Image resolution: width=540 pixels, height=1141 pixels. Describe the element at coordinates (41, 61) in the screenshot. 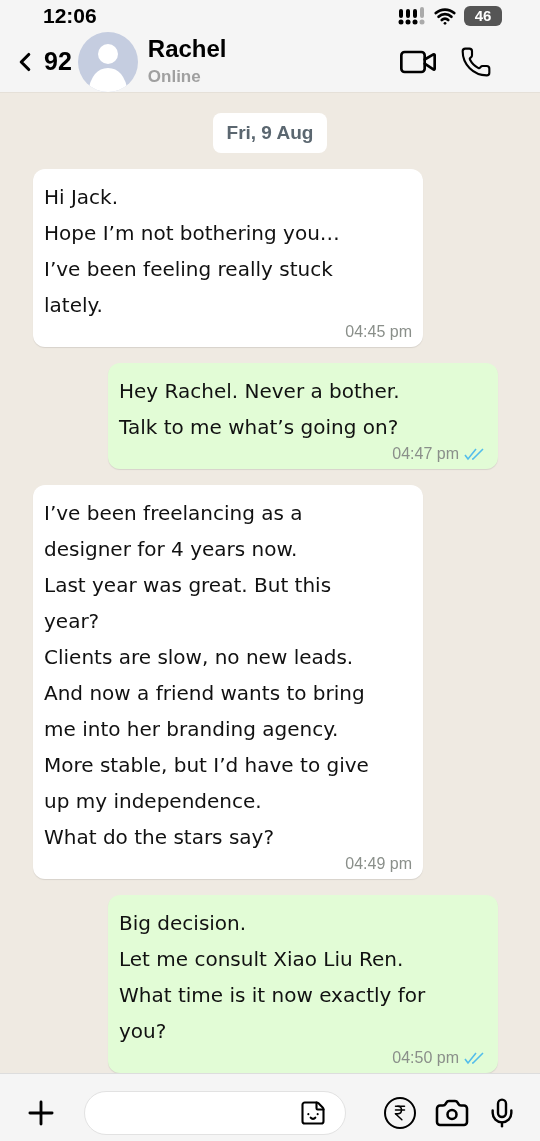

I see `back-button: 92` at that location.